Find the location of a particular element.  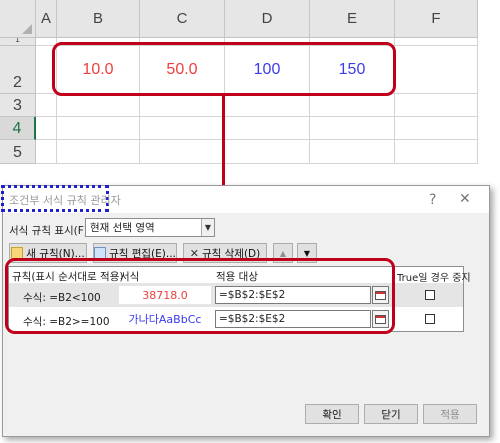

column-header-a: A is located at coordinates (46, 19).